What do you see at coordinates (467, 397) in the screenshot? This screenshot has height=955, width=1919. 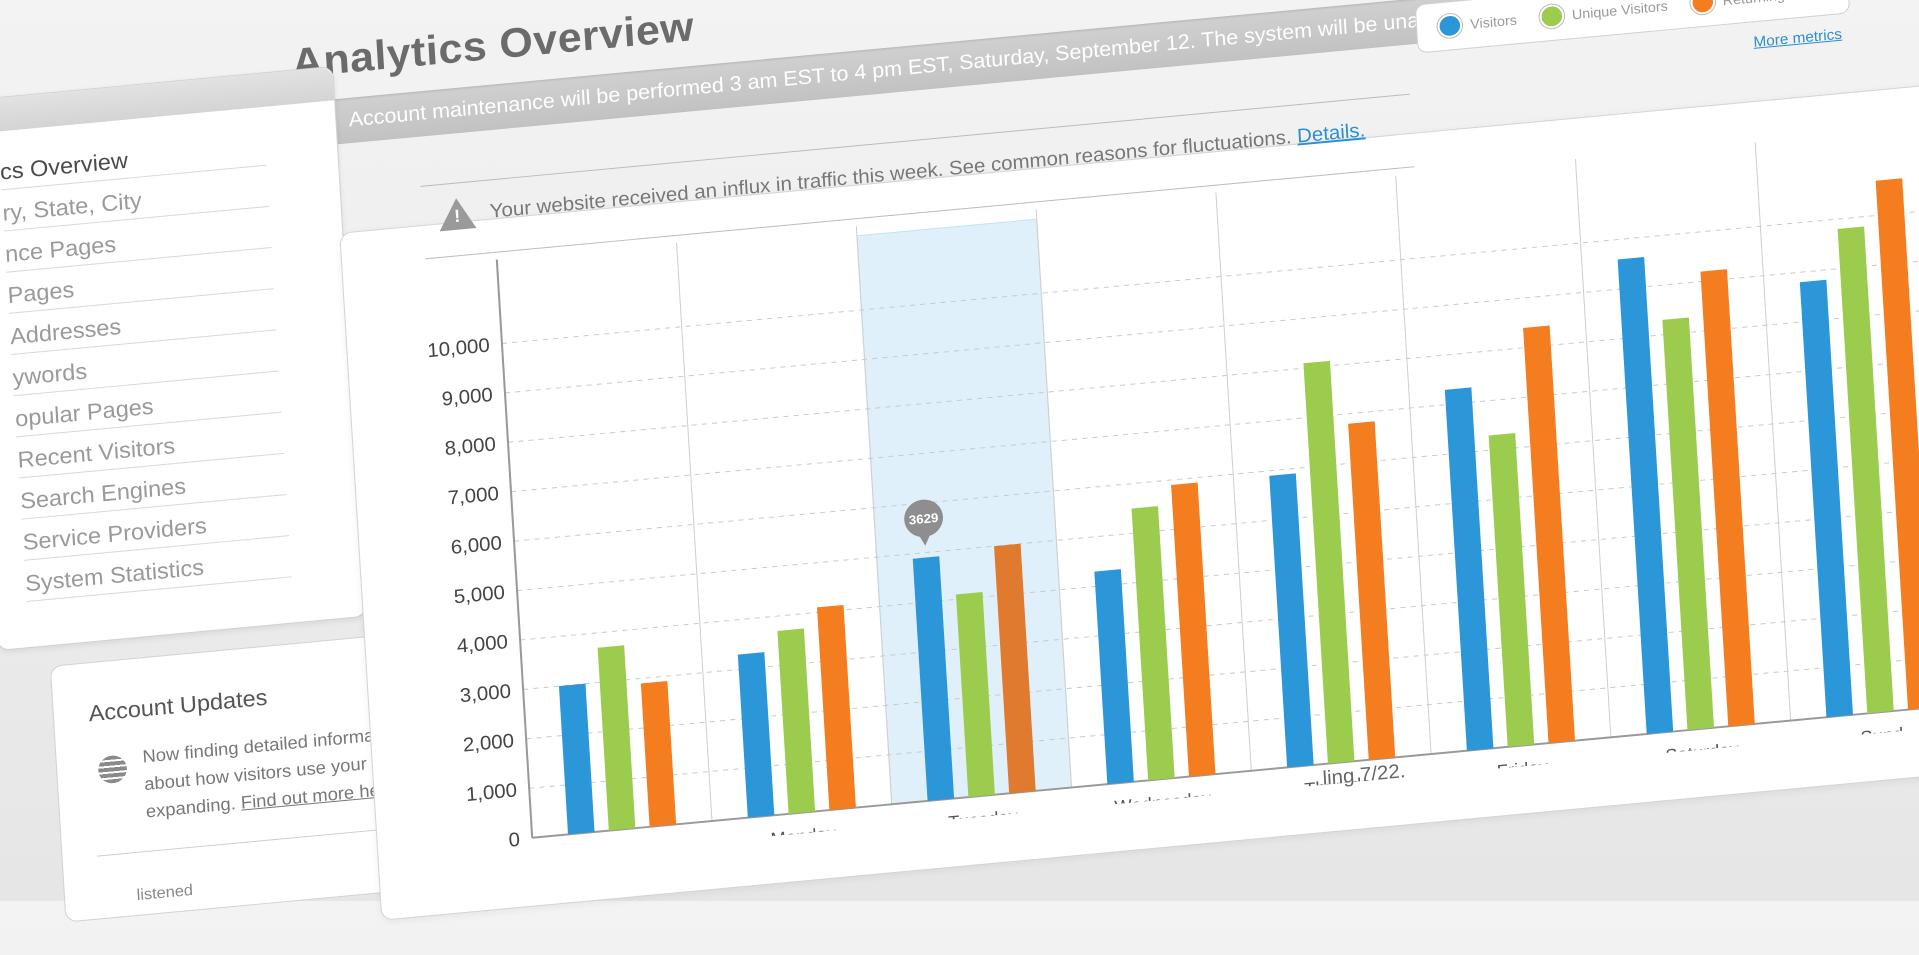 I see `y-tick-label: 9,000` at bounding box center [467, 397].